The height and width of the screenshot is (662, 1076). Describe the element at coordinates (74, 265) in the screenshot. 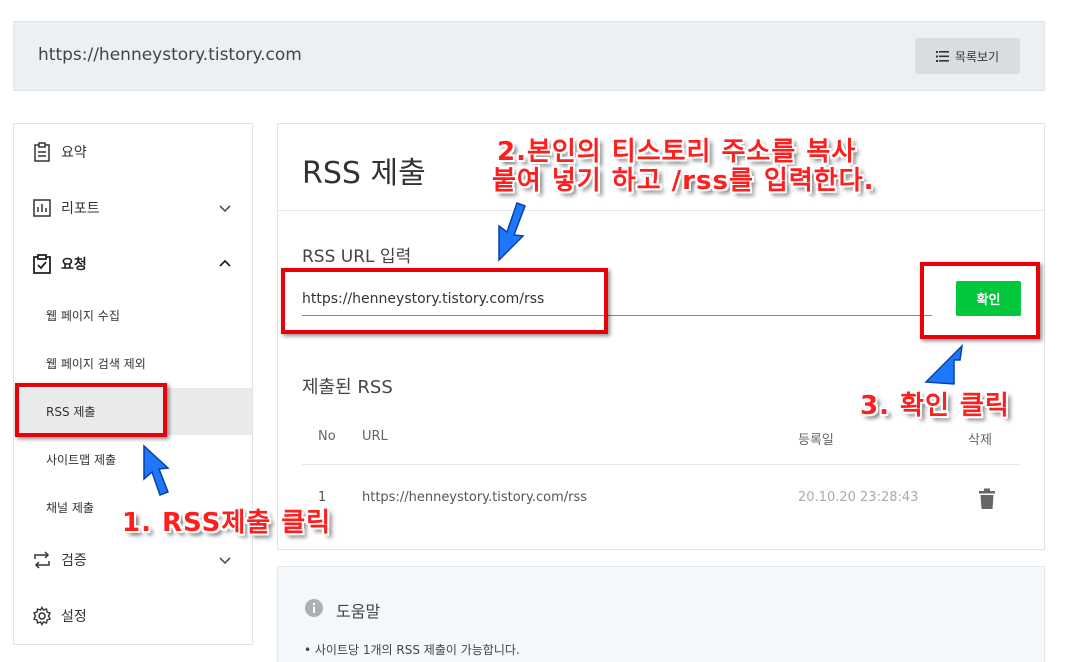

I see `sidebar-item-label: 요청` at that location.